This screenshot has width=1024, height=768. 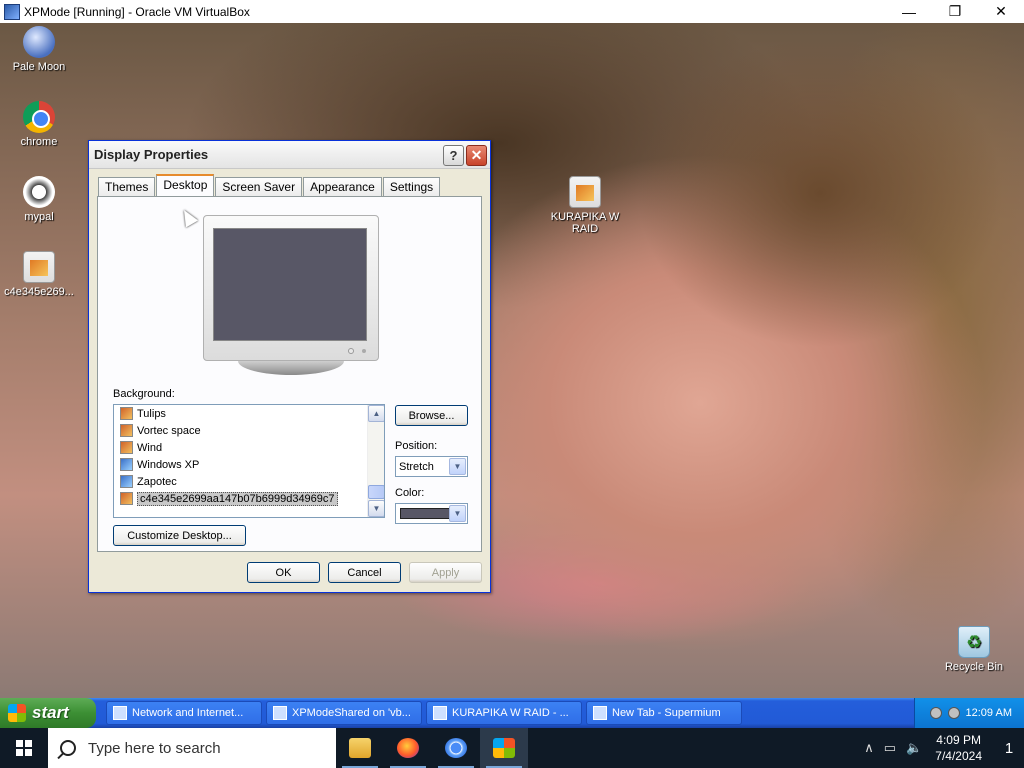 I want to click on taskbar-app-chromium, so click(x=456, y=748).